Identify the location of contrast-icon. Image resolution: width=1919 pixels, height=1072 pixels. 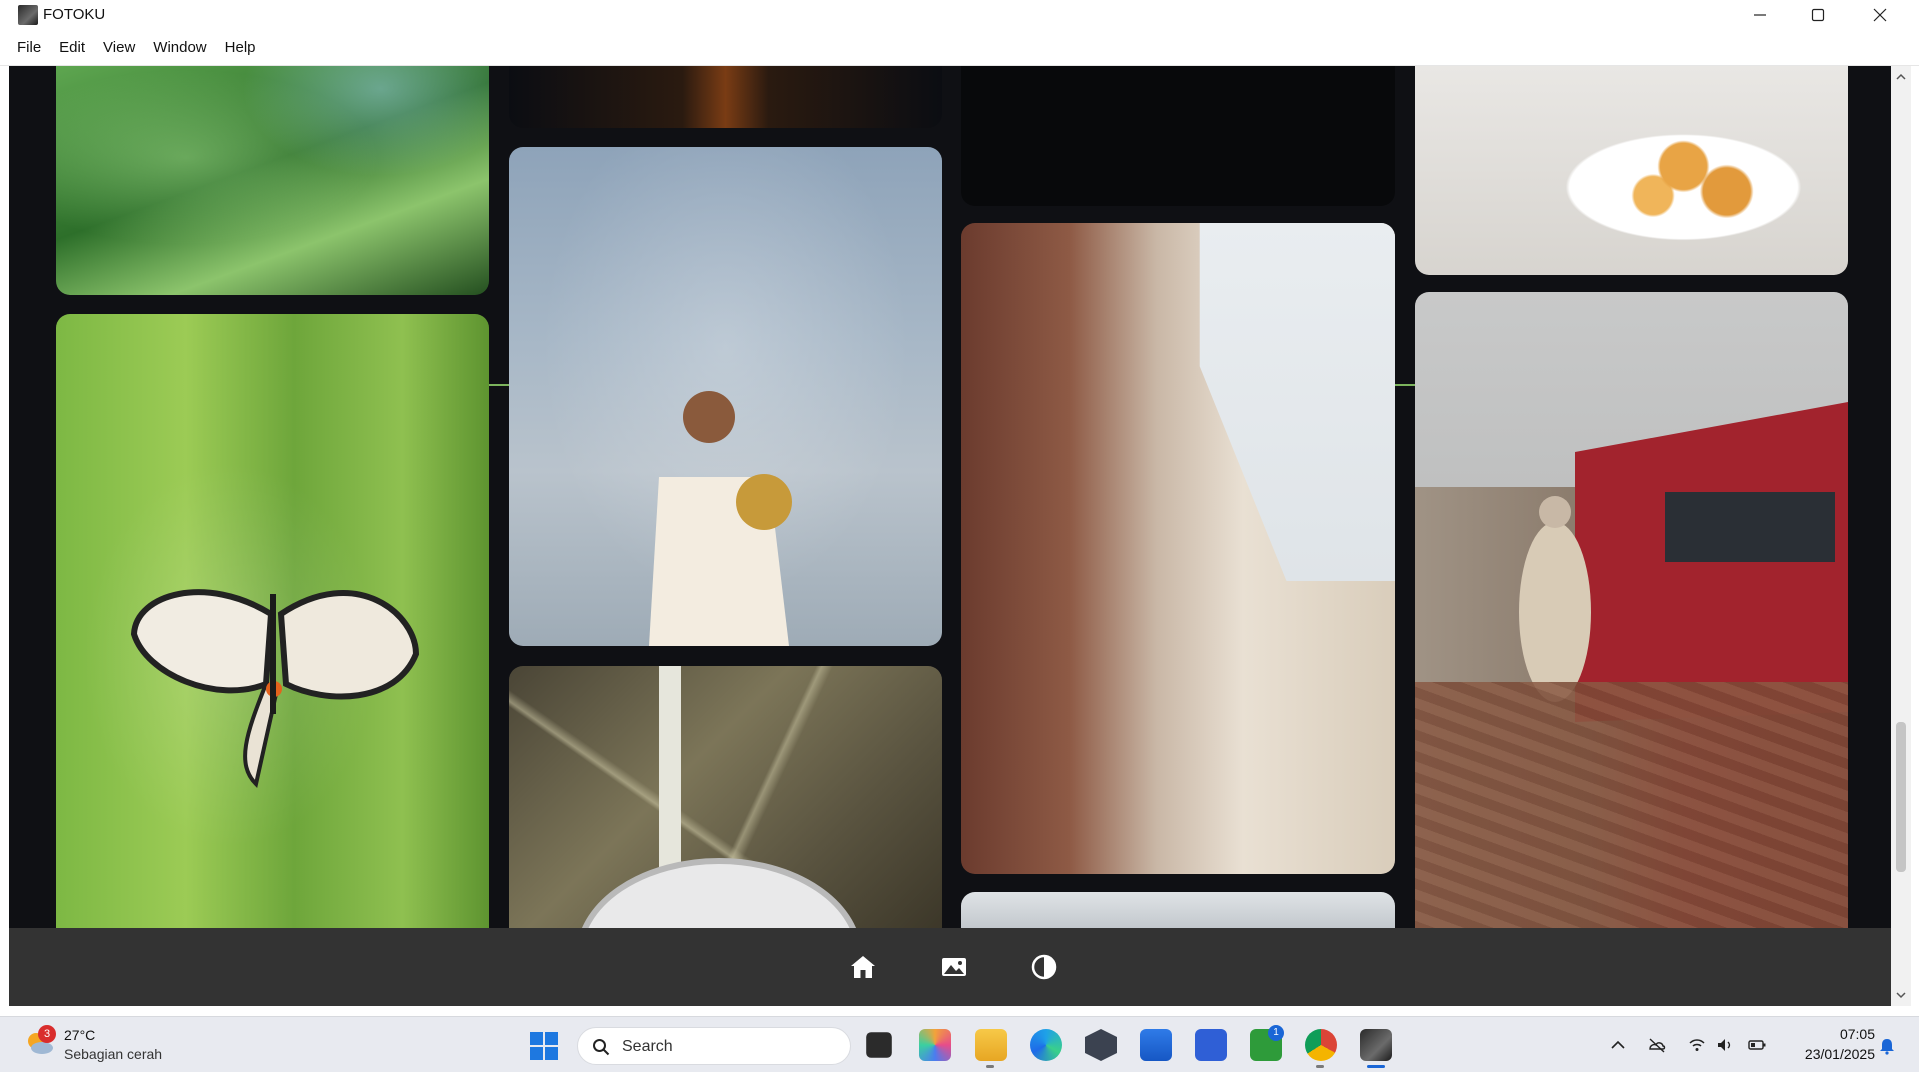
(1044, 967).